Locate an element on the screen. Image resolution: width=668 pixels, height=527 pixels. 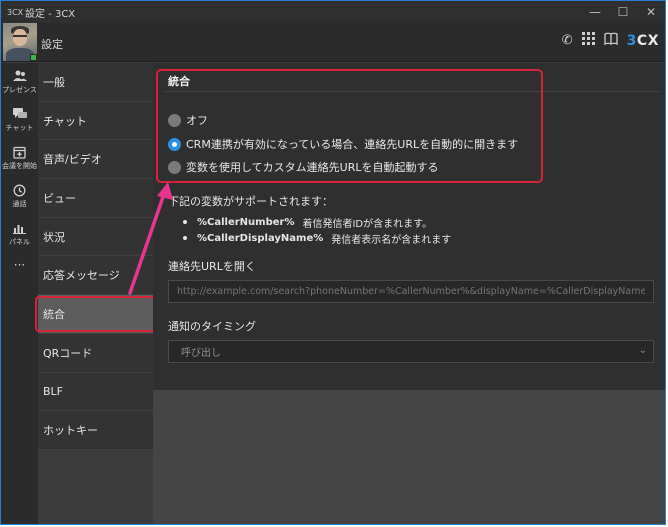
nav-item-view: ビュー is located at coordinates (95, 198).